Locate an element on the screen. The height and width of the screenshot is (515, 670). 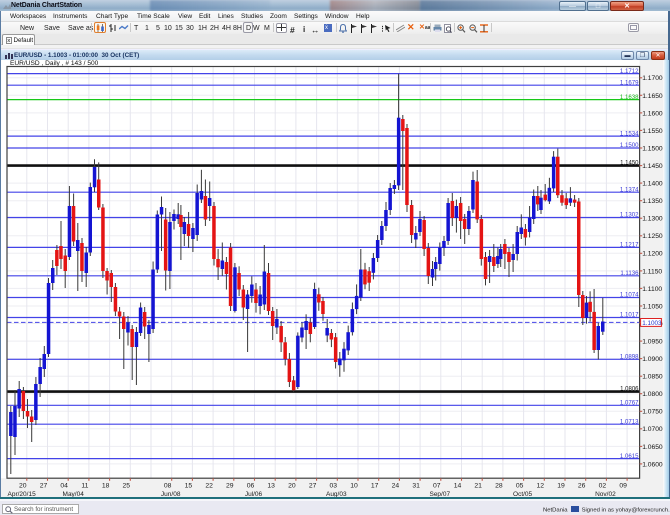
svg-text: 1.1534 is located at coordinates (629, 133).